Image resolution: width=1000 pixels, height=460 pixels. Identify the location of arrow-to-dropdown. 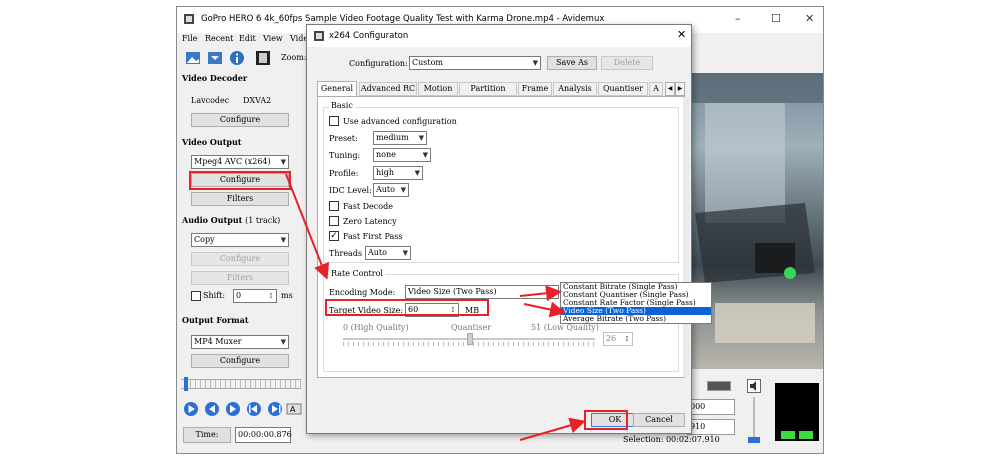
(540, 293).